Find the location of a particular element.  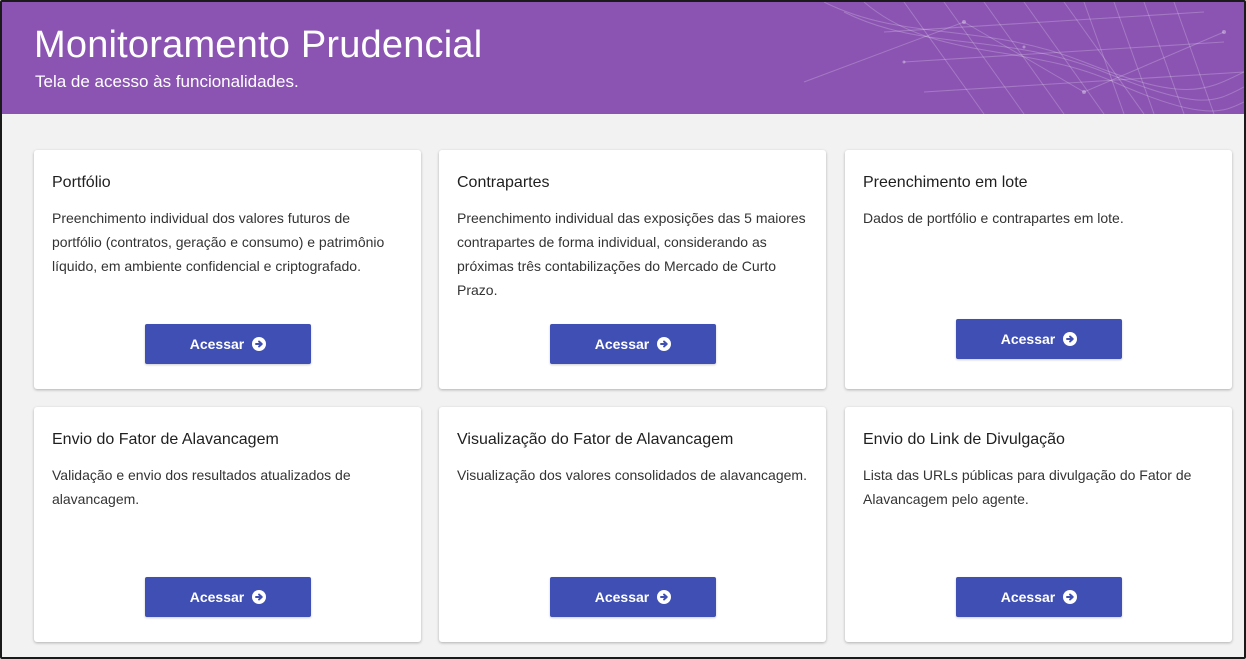

acessar-visualizacao-fator-button: Acessar is located at coordinates (633, 597).